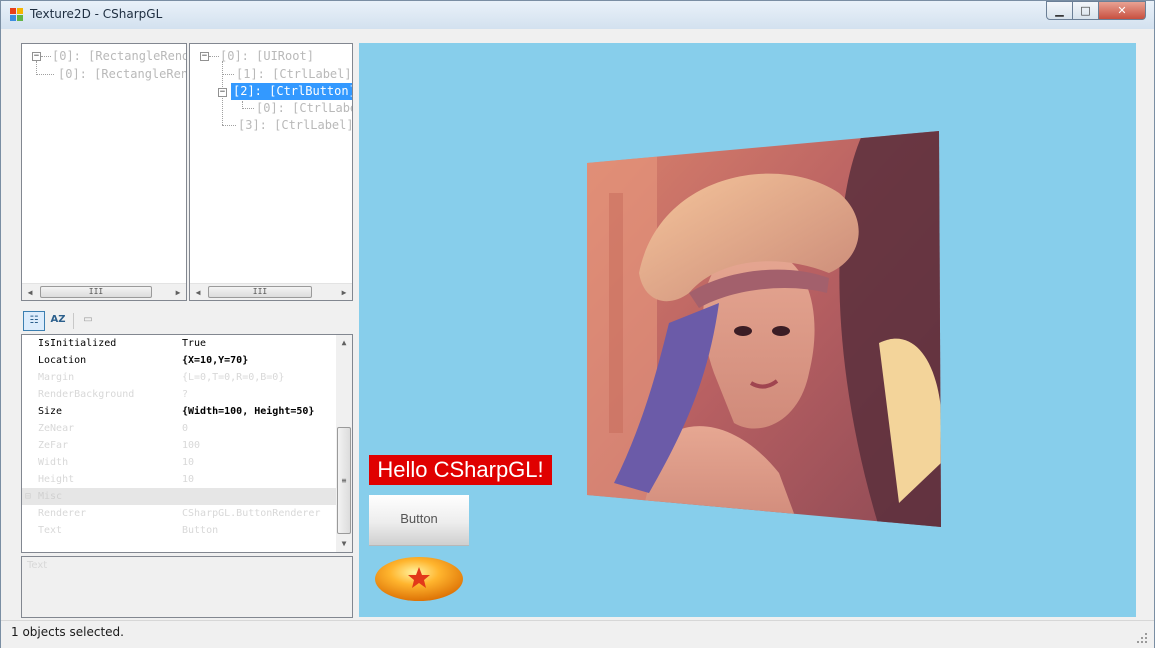 The image size is (1155, 648). What do you see at coordinates (53, 462) in the screenshot?
I see `property-name: Width` at bounding box center [53, 462].